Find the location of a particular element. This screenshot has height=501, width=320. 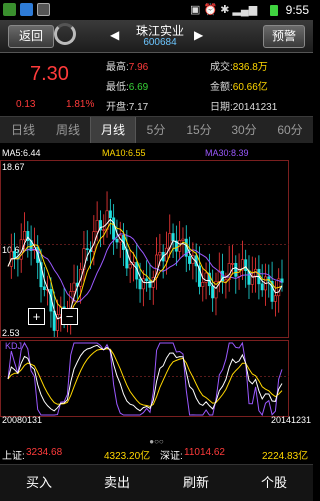

zoom-out-icon: − is located at coordinates (70, 316).